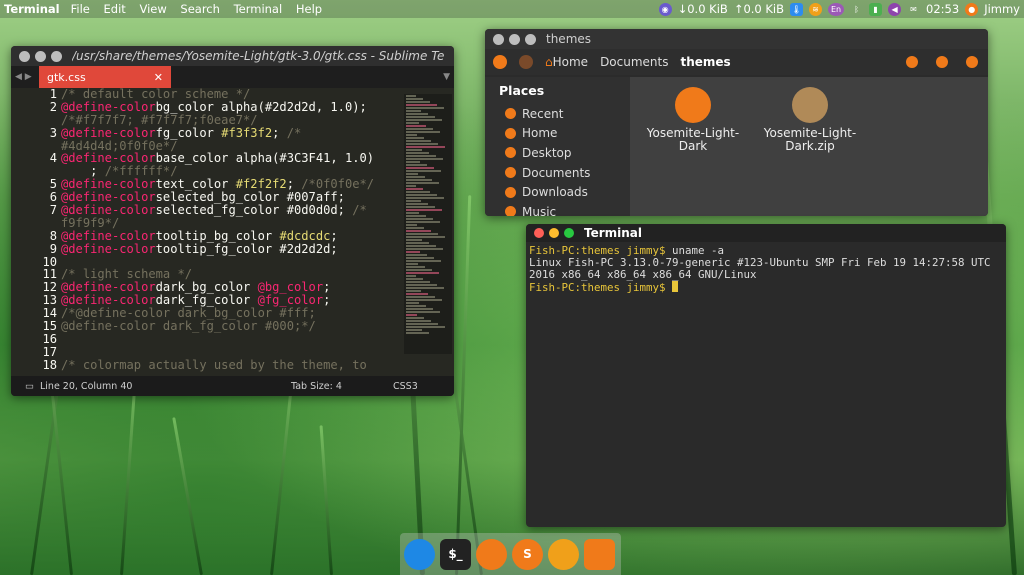  Describe the element at coordinates (876, 9) in the screenshot. I see `battery-icon: ▮` at that location.